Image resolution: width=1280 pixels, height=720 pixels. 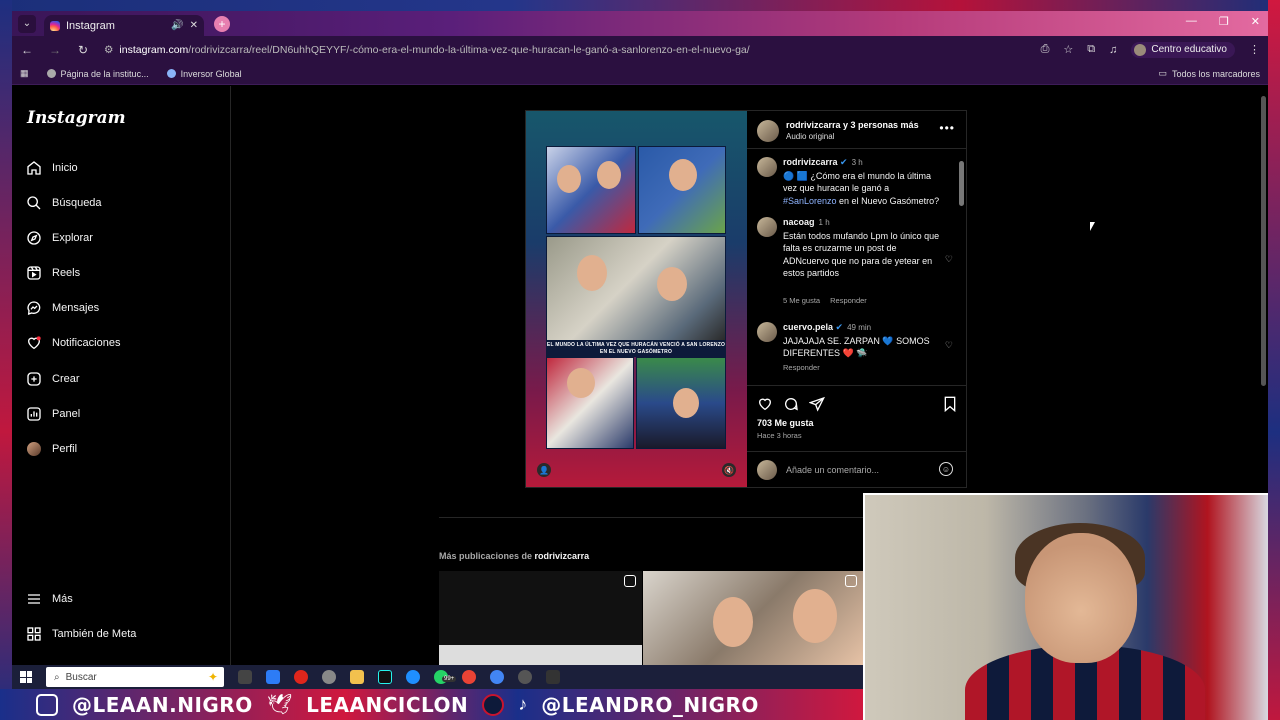 I want to click on comment-user: rodrivizcarra, so click(x=810, y=162).